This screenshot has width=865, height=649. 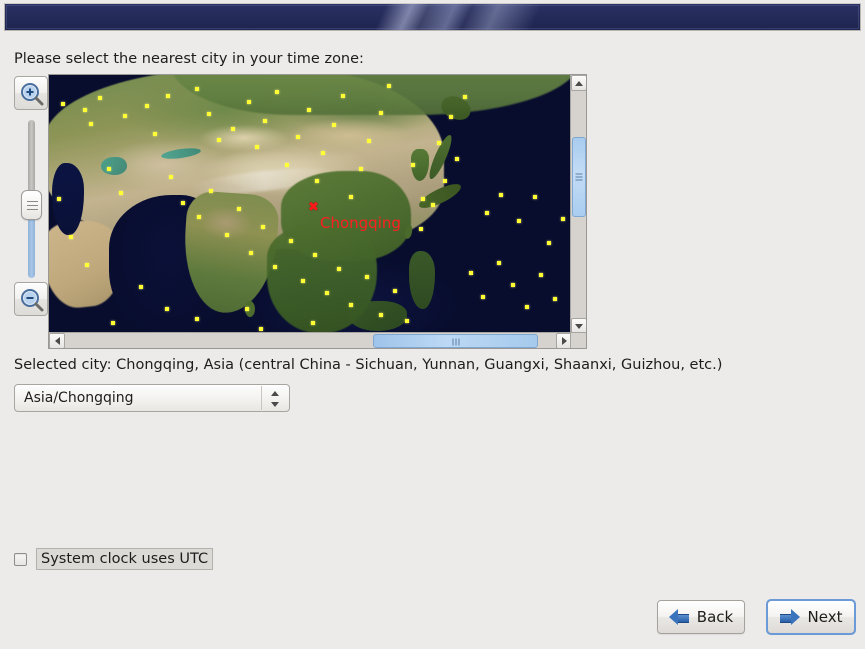 I want to click on scroll-up-button, so click(x=578, y=83).